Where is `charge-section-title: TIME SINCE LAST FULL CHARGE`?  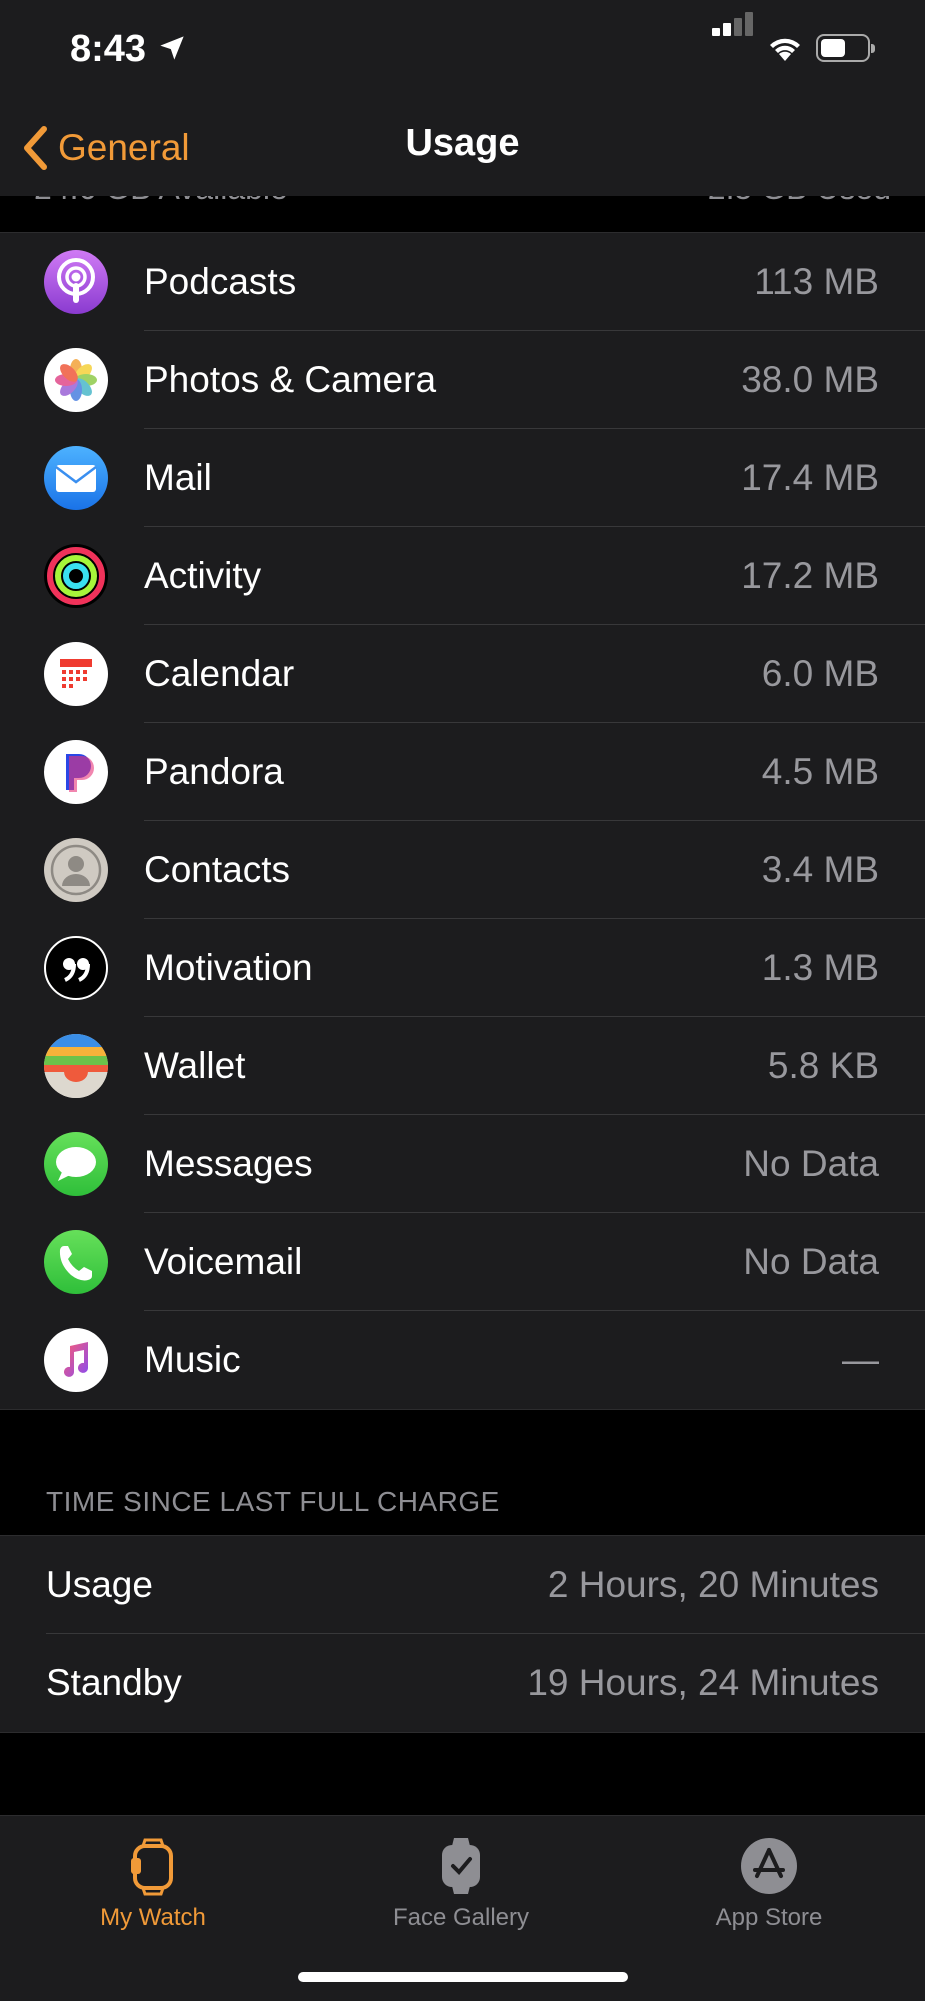 charge-section-title: TIME SINCE LAST FULL CHARGE is located at coordinates (273, 1501).